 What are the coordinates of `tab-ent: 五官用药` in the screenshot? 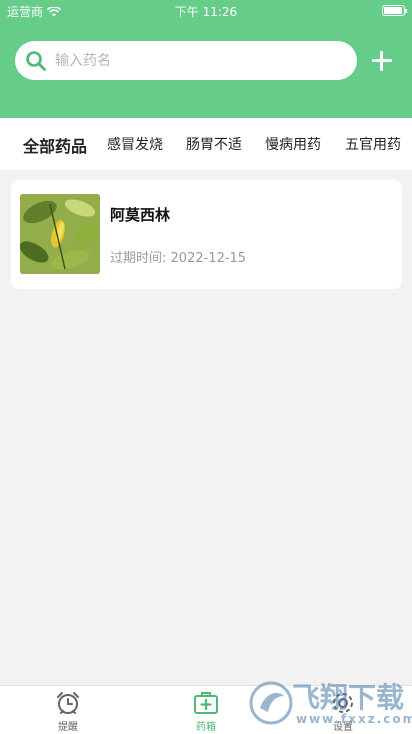 It's located at (373, 144).